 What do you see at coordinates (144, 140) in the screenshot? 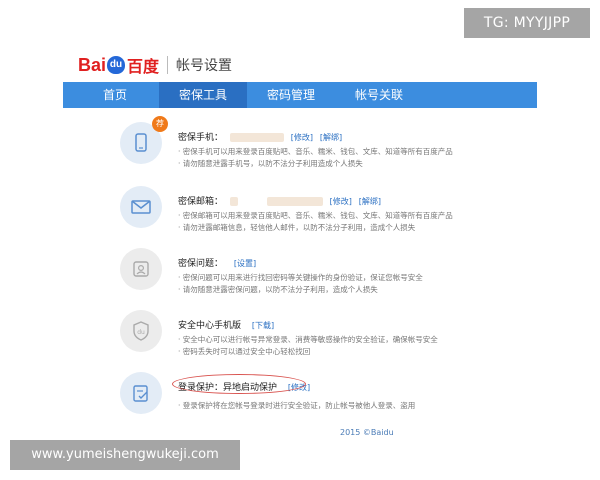
I see `phone-icon: 荐` at bounding box center [144, 140].